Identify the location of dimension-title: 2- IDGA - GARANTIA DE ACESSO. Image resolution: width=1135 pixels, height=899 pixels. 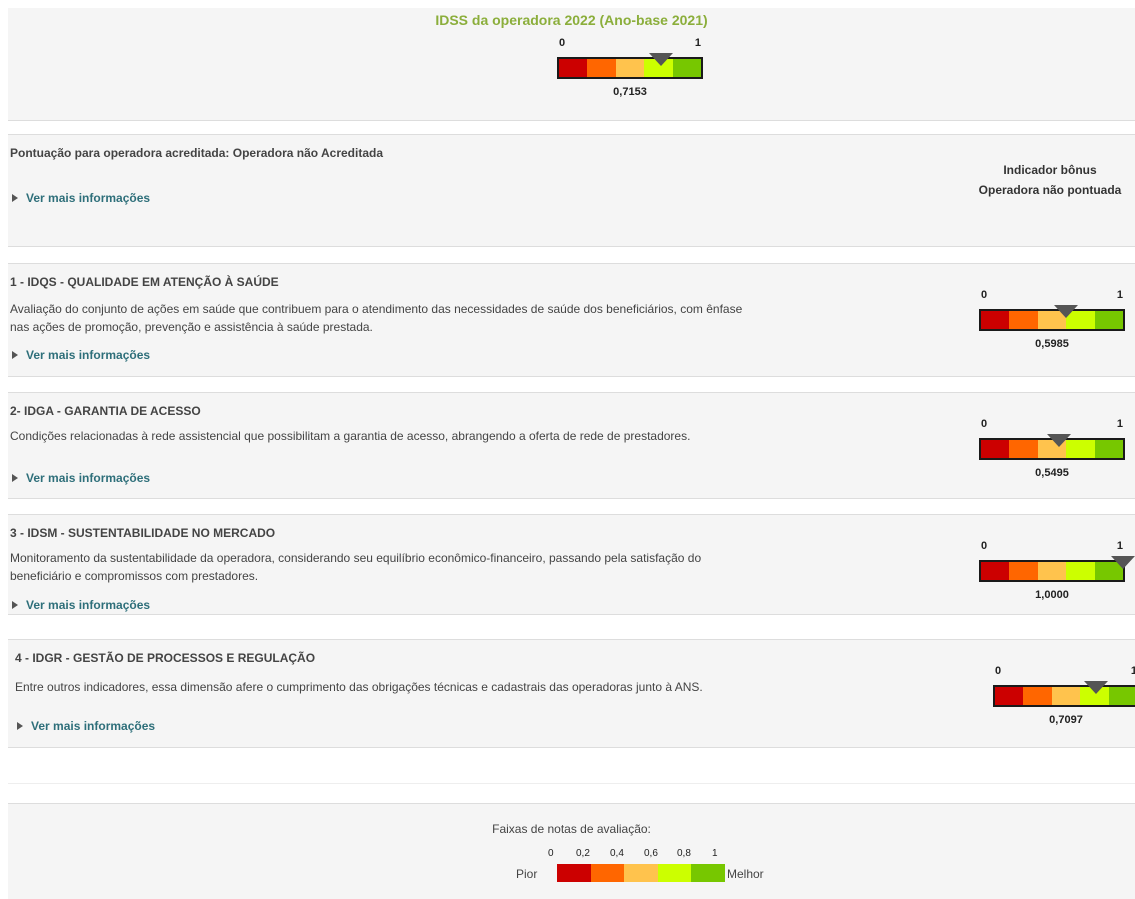
(105, 411).